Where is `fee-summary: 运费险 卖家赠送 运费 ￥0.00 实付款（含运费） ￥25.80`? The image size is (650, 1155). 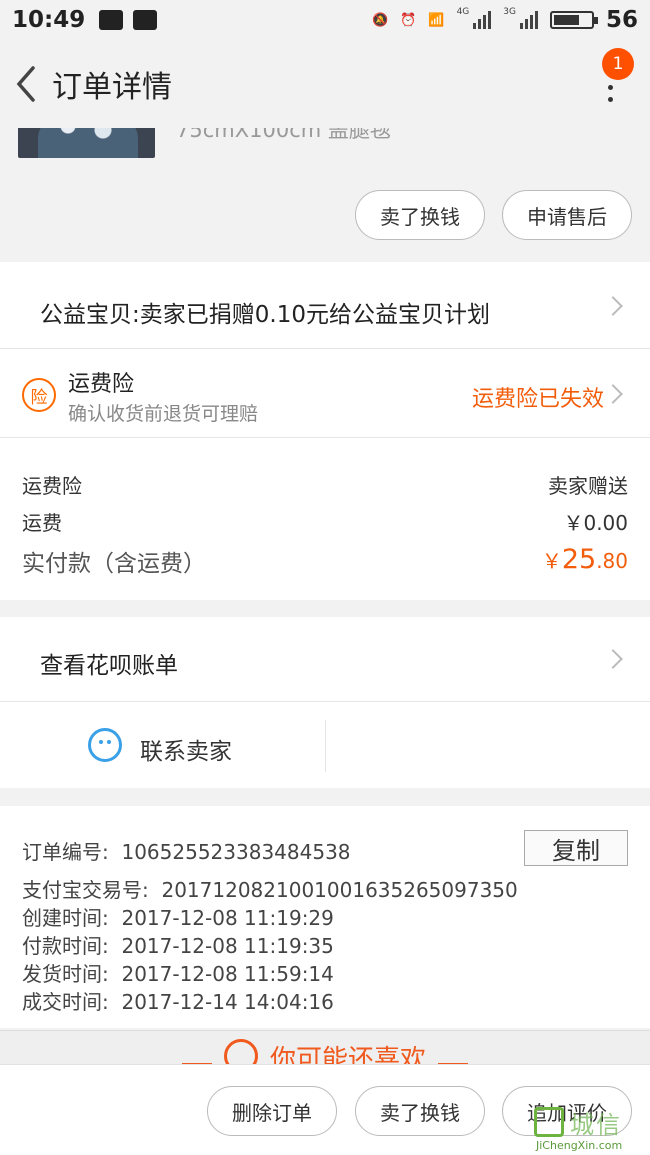
fee-summary: 运费险 卖家赠送 运费 ￥0.00 实付款（含运费） ￥25.80 is located at coordinates (325, 519).